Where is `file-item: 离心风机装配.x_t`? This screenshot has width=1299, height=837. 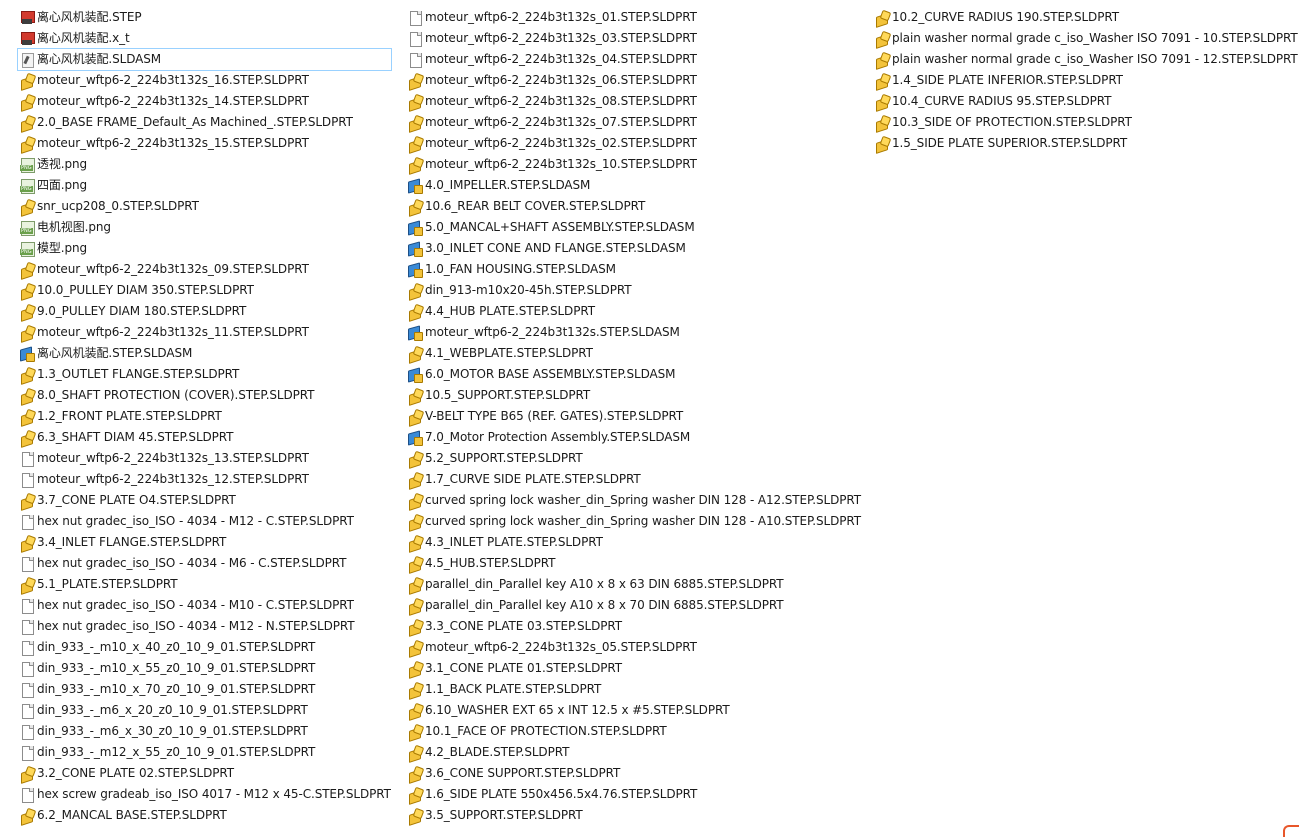 file-item: 离心风机装配.x_t is located at coordinates (204, 38).